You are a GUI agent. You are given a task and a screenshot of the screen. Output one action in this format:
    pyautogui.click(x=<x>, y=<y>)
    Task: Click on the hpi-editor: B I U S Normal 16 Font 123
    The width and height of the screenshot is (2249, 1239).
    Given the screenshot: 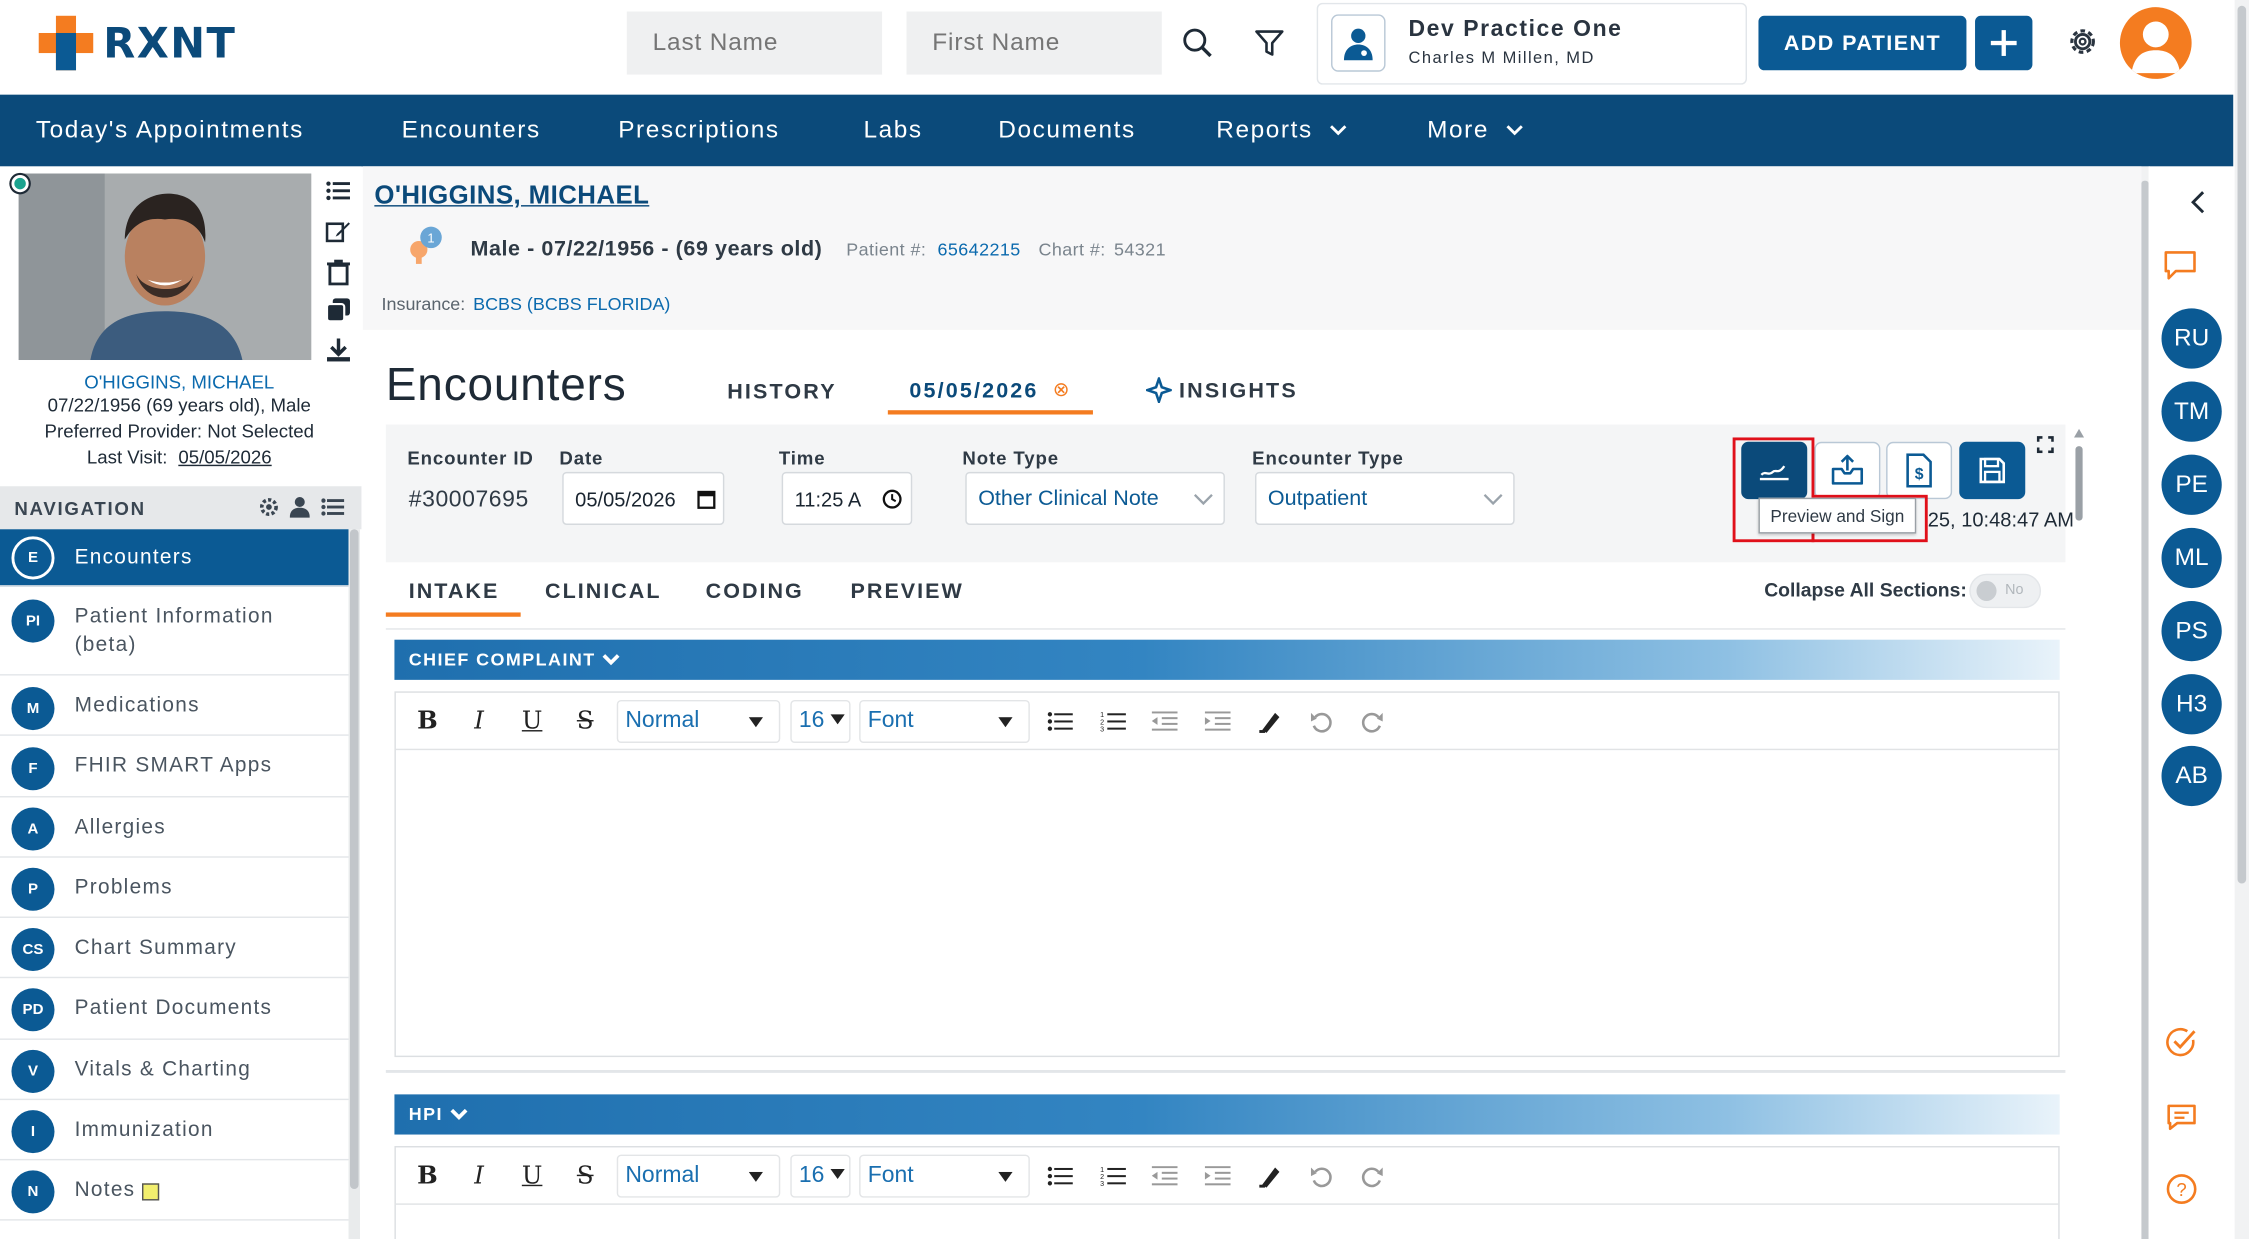 What is the action you would take?
    pyautogui.click(x=1227, y=1192)
    